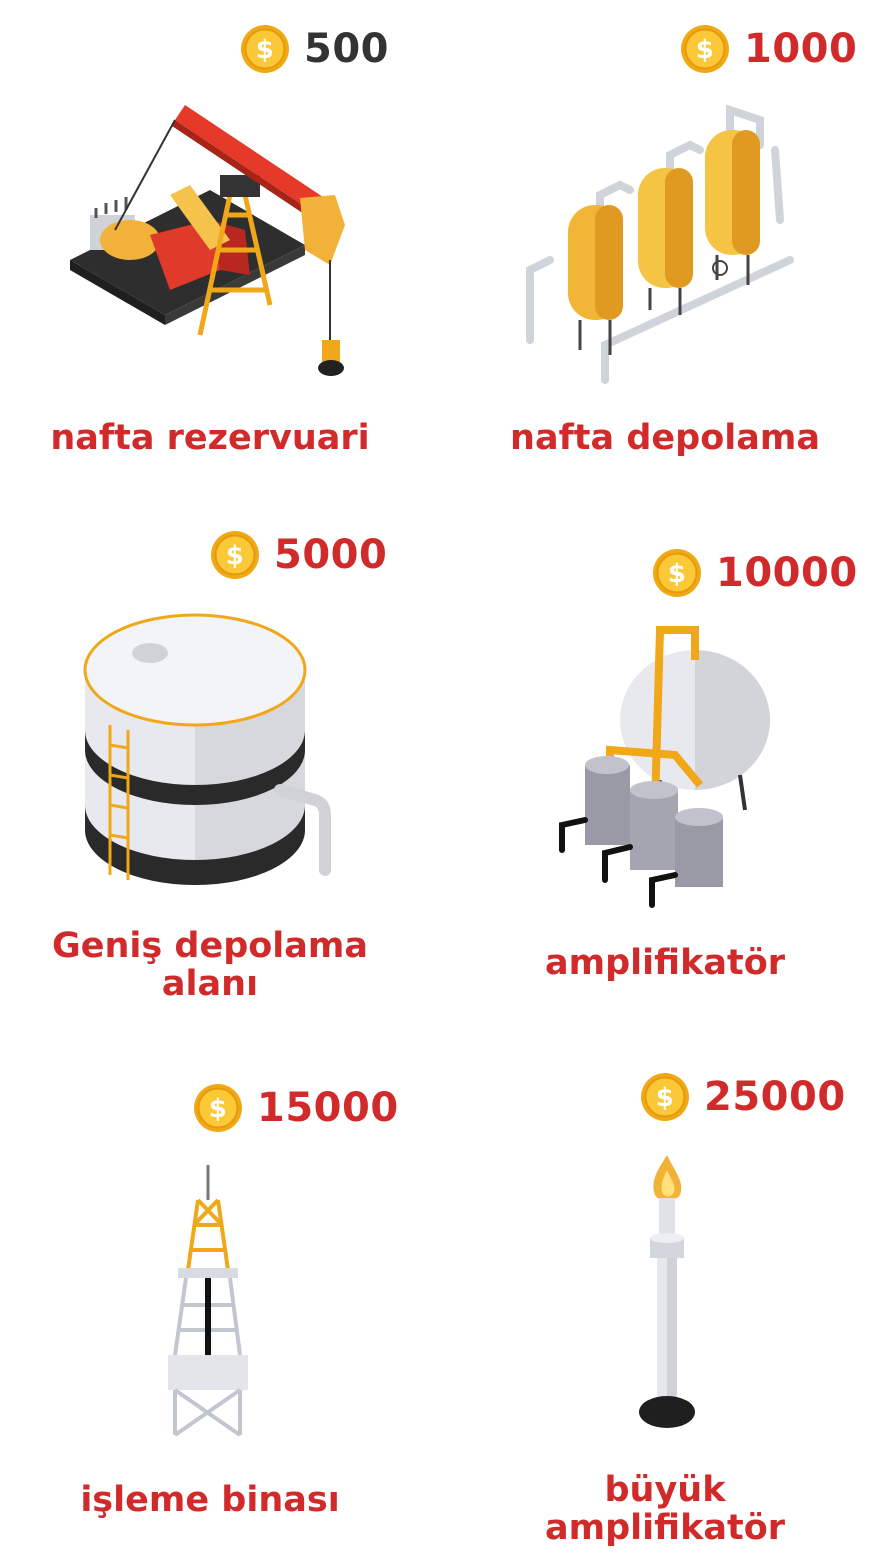  What do you see at coordinates (328, 1108) in the screenshot?
I see `price-value: 15000` at bounding box center [328, 1108].